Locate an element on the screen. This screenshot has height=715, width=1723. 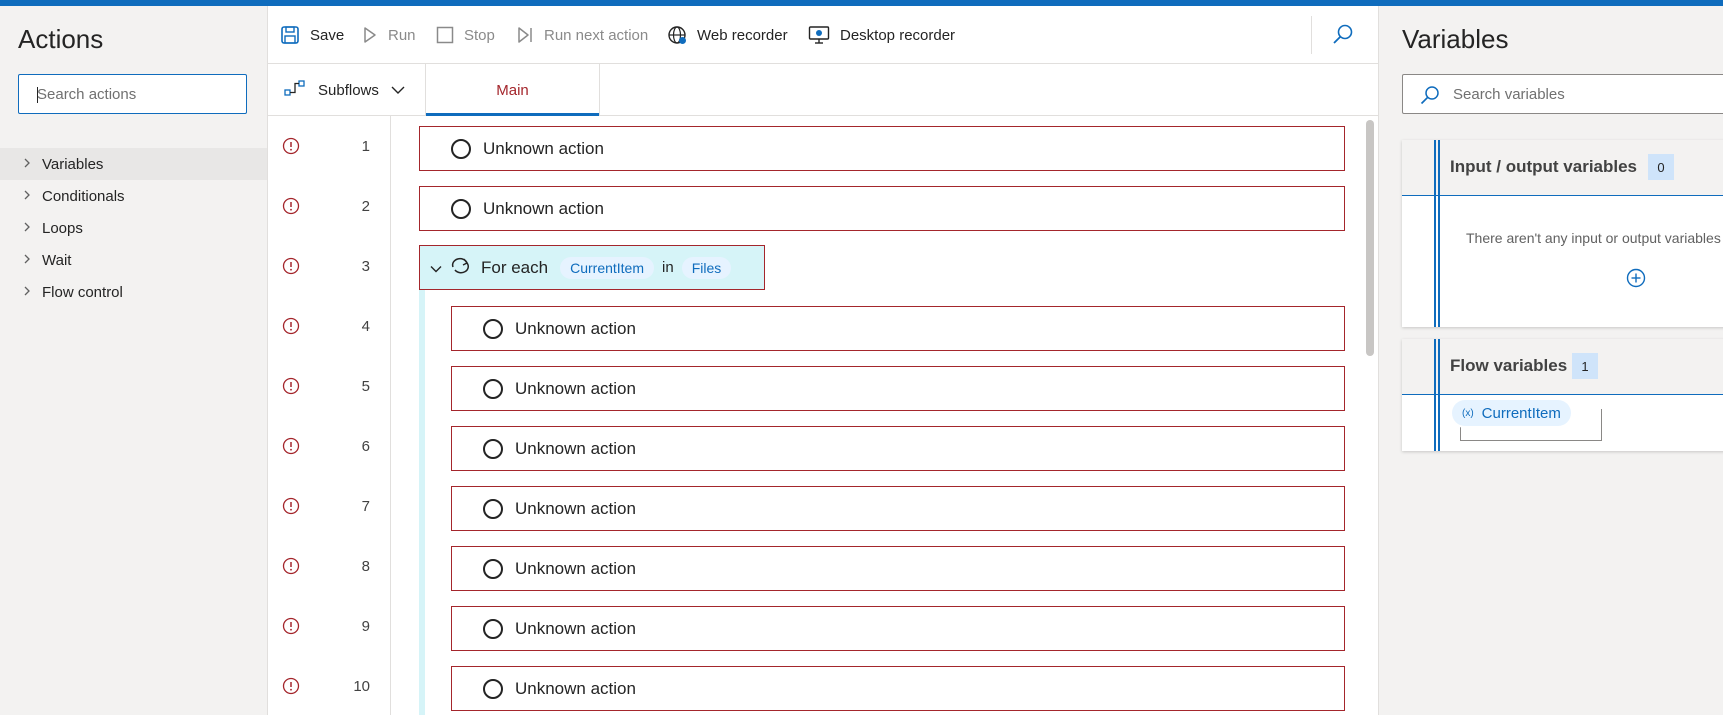
tree-item-label: Wait is located at coordinates (57, 260).